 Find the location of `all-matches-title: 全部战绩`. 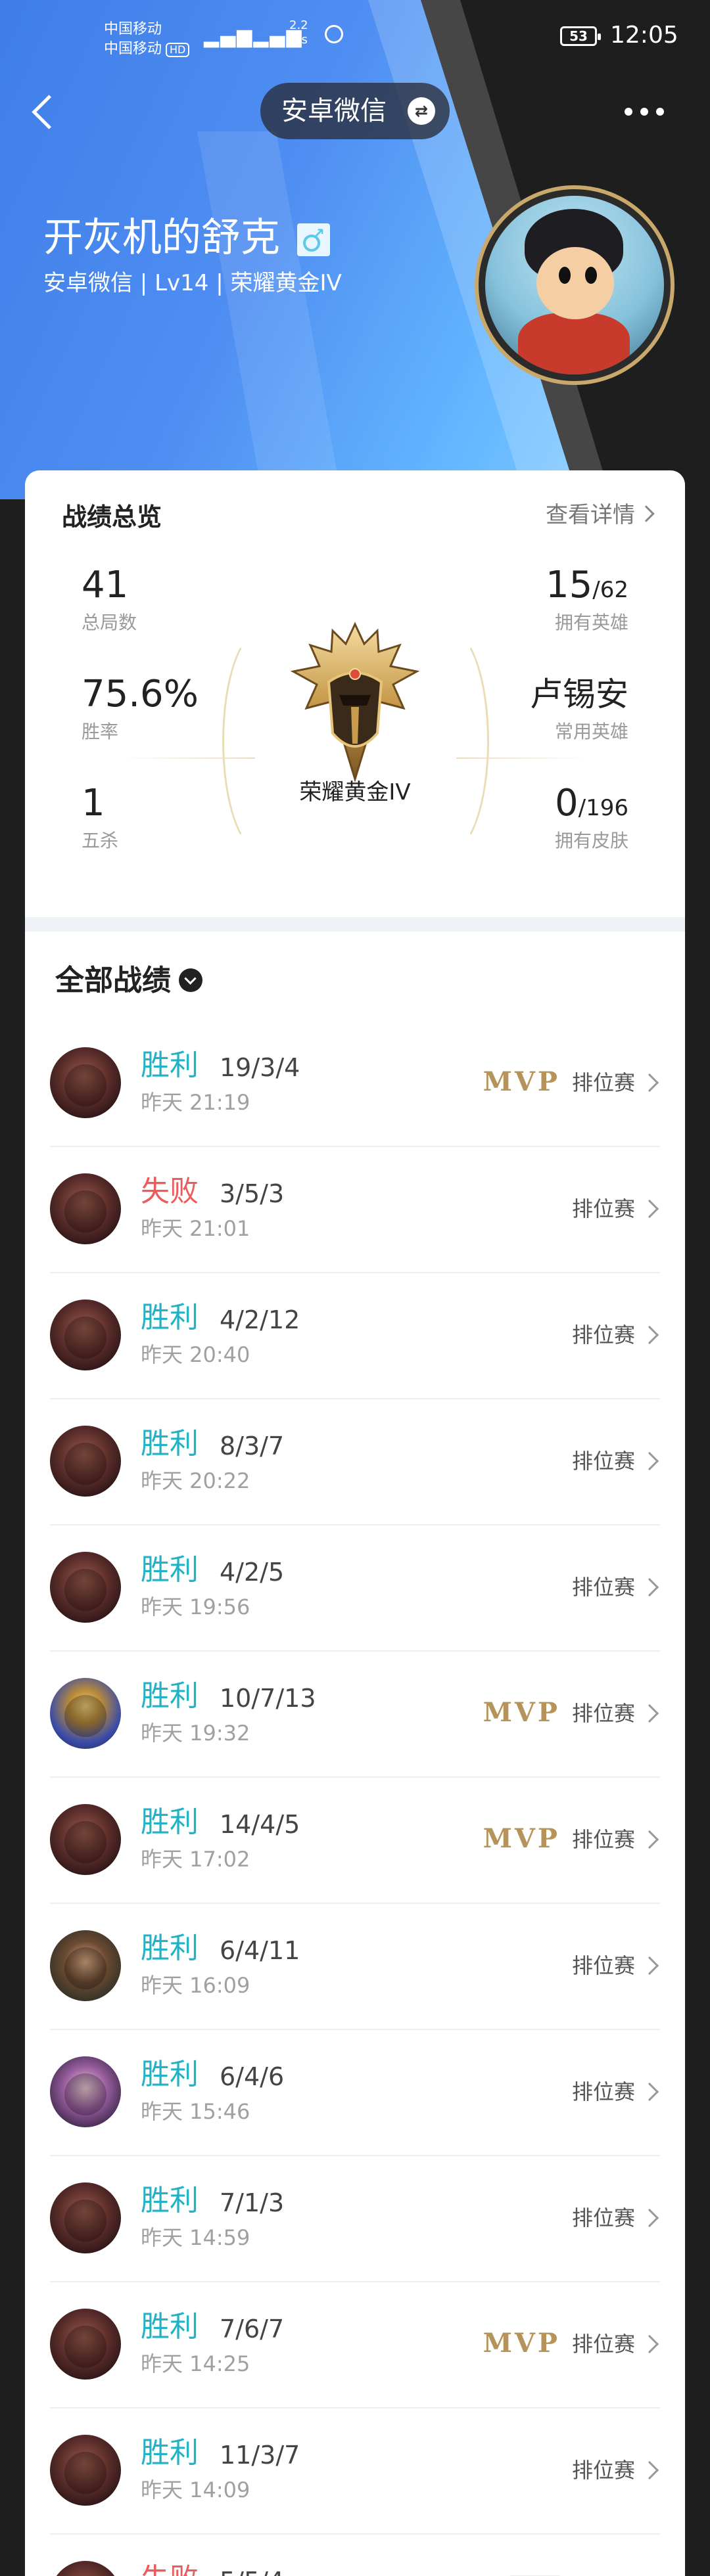

all-matches-title: 全部战绩 is located at coordinates (113, 980).